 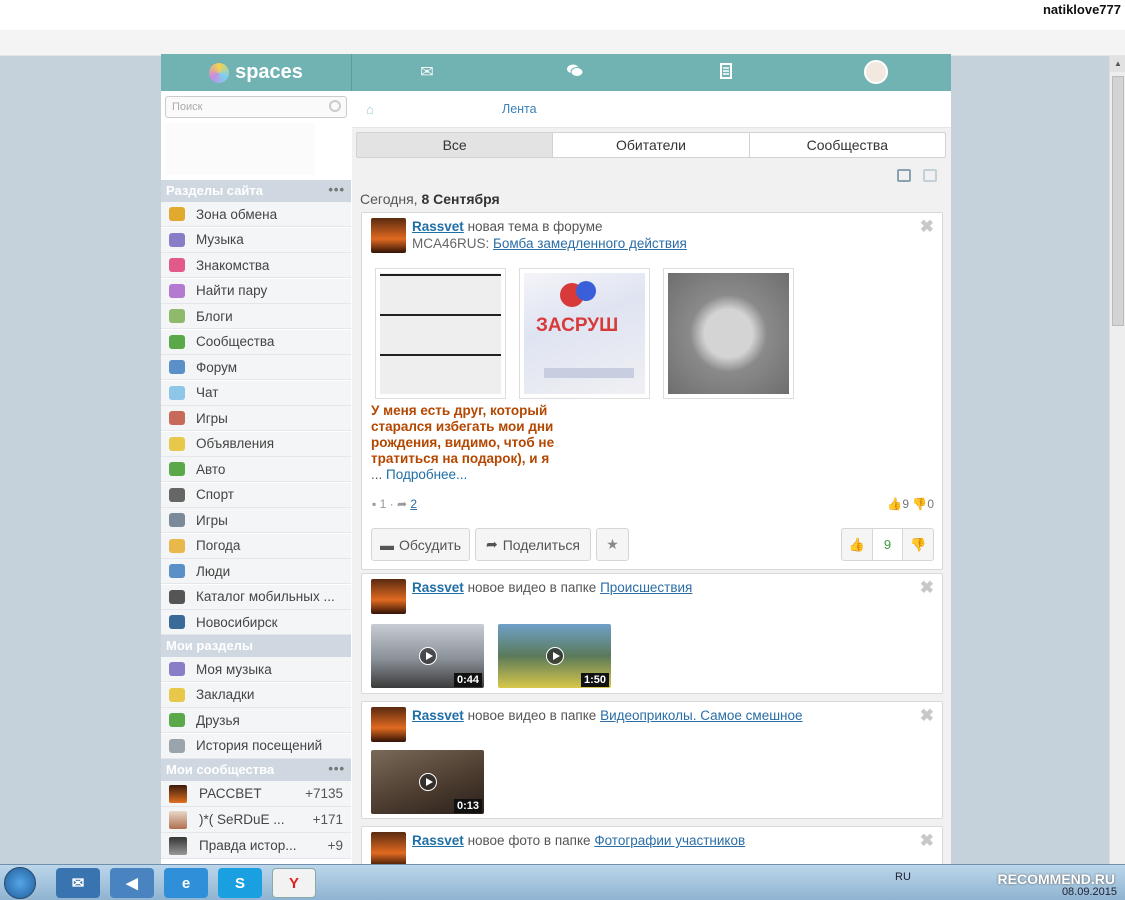 I want to click on scroll-thumb, so click(x=1118, y=201).